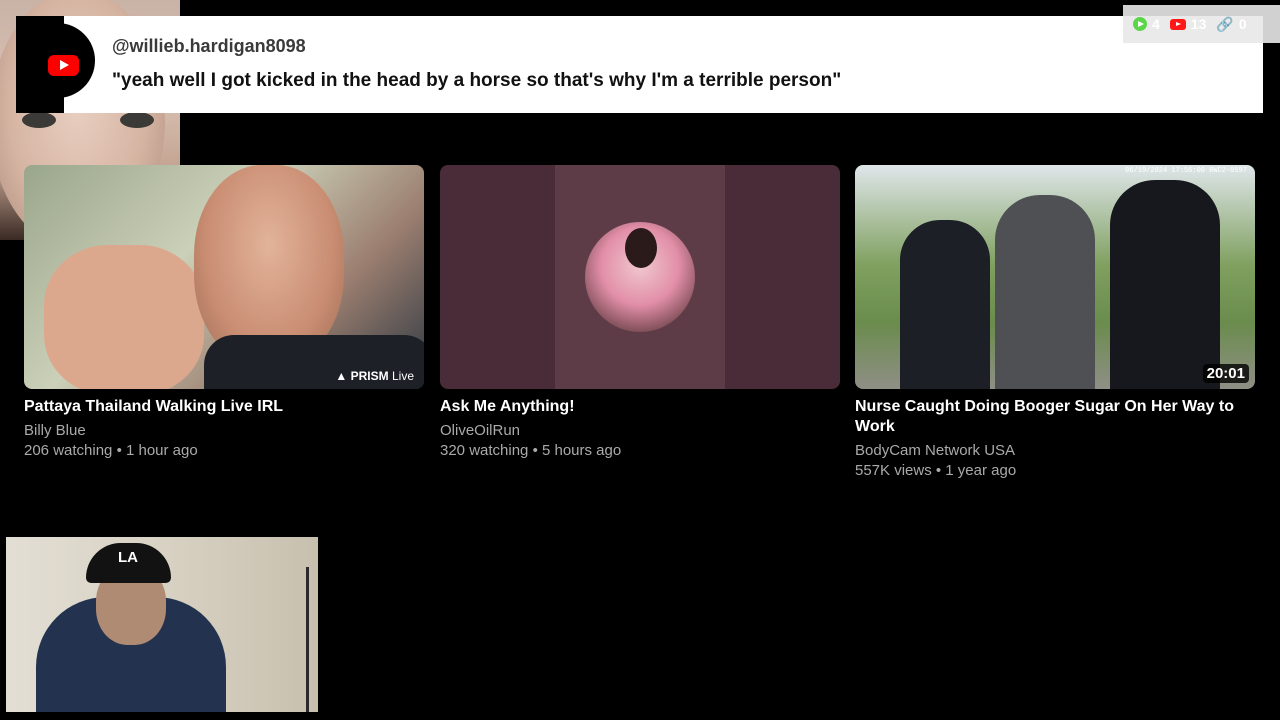 Image resolution: width=1280 pixels, height=720 pixels. What do you see at coordinates (531, 450) in the screenshot?
I see `video-meta: 320 watching • 5 hours ago` at bounding box center [531, 450].